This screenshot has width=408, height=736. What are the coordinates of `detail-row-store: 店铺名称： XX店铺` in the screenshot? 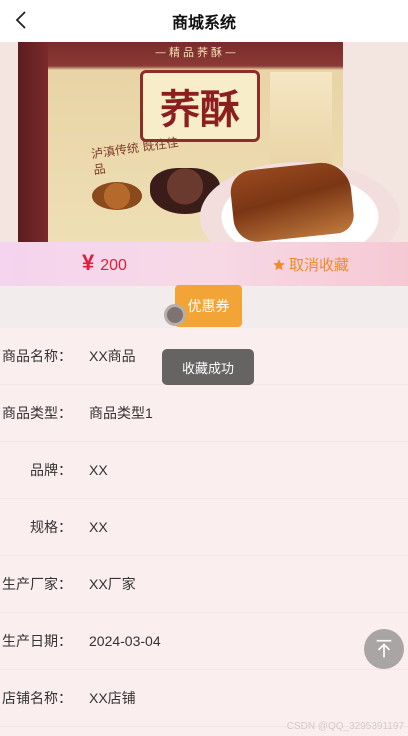 It's located at (204, 698).